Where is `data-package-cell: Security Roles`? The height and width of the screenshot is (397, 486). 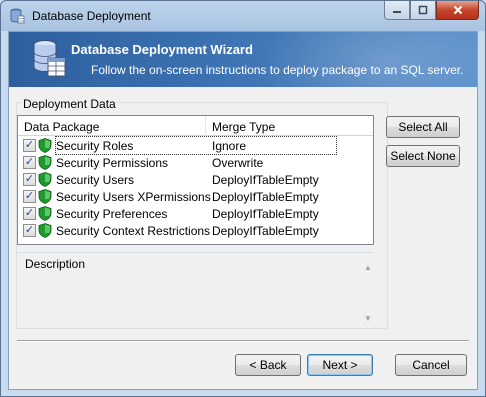
data-package-cell: Security Roles is located at coordinates (95, 146).